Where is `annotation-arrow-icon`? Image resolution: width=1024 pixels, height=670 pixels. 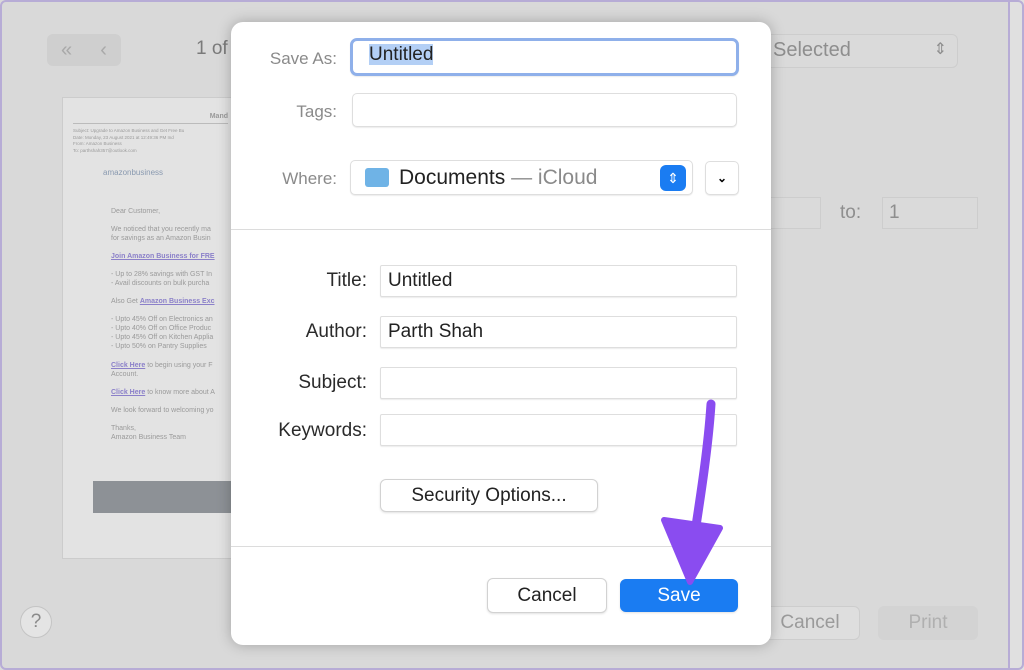
annotation-arrow-icon is located at coordinates (692, 492).